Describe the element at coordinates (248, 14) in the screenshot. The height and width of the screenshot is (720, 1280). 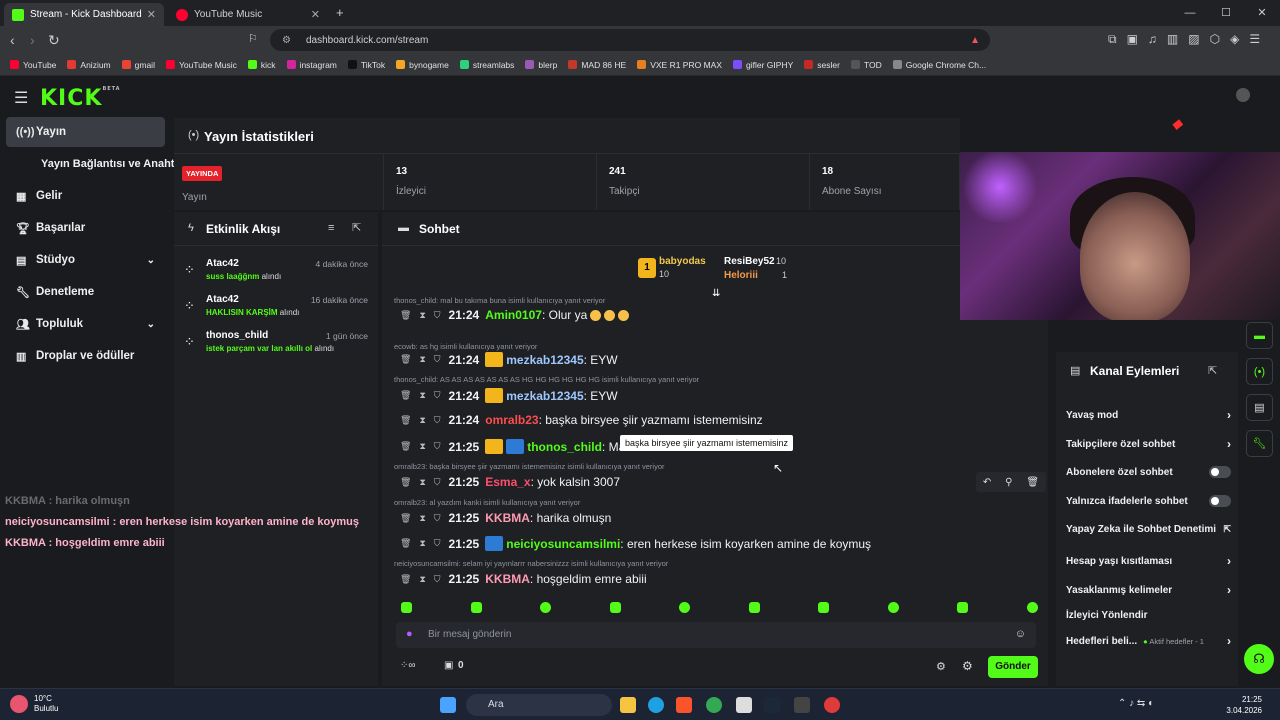
I see `tab-youtube-music: YouTube Music ✕` at that location.